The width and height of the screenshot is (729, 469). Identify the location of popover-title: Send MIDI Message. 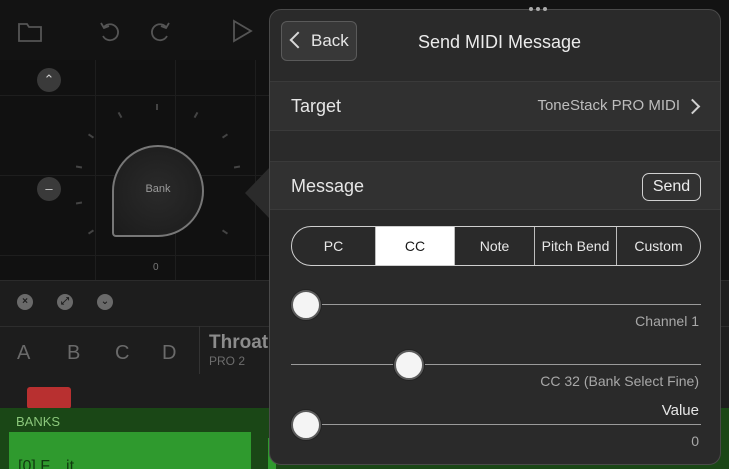
(500, 42).